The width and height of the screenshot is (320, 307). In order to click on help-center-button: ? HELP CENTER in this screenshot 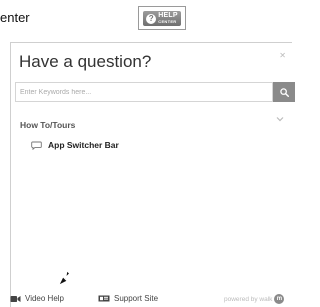, I will do `click(162, 18)`.